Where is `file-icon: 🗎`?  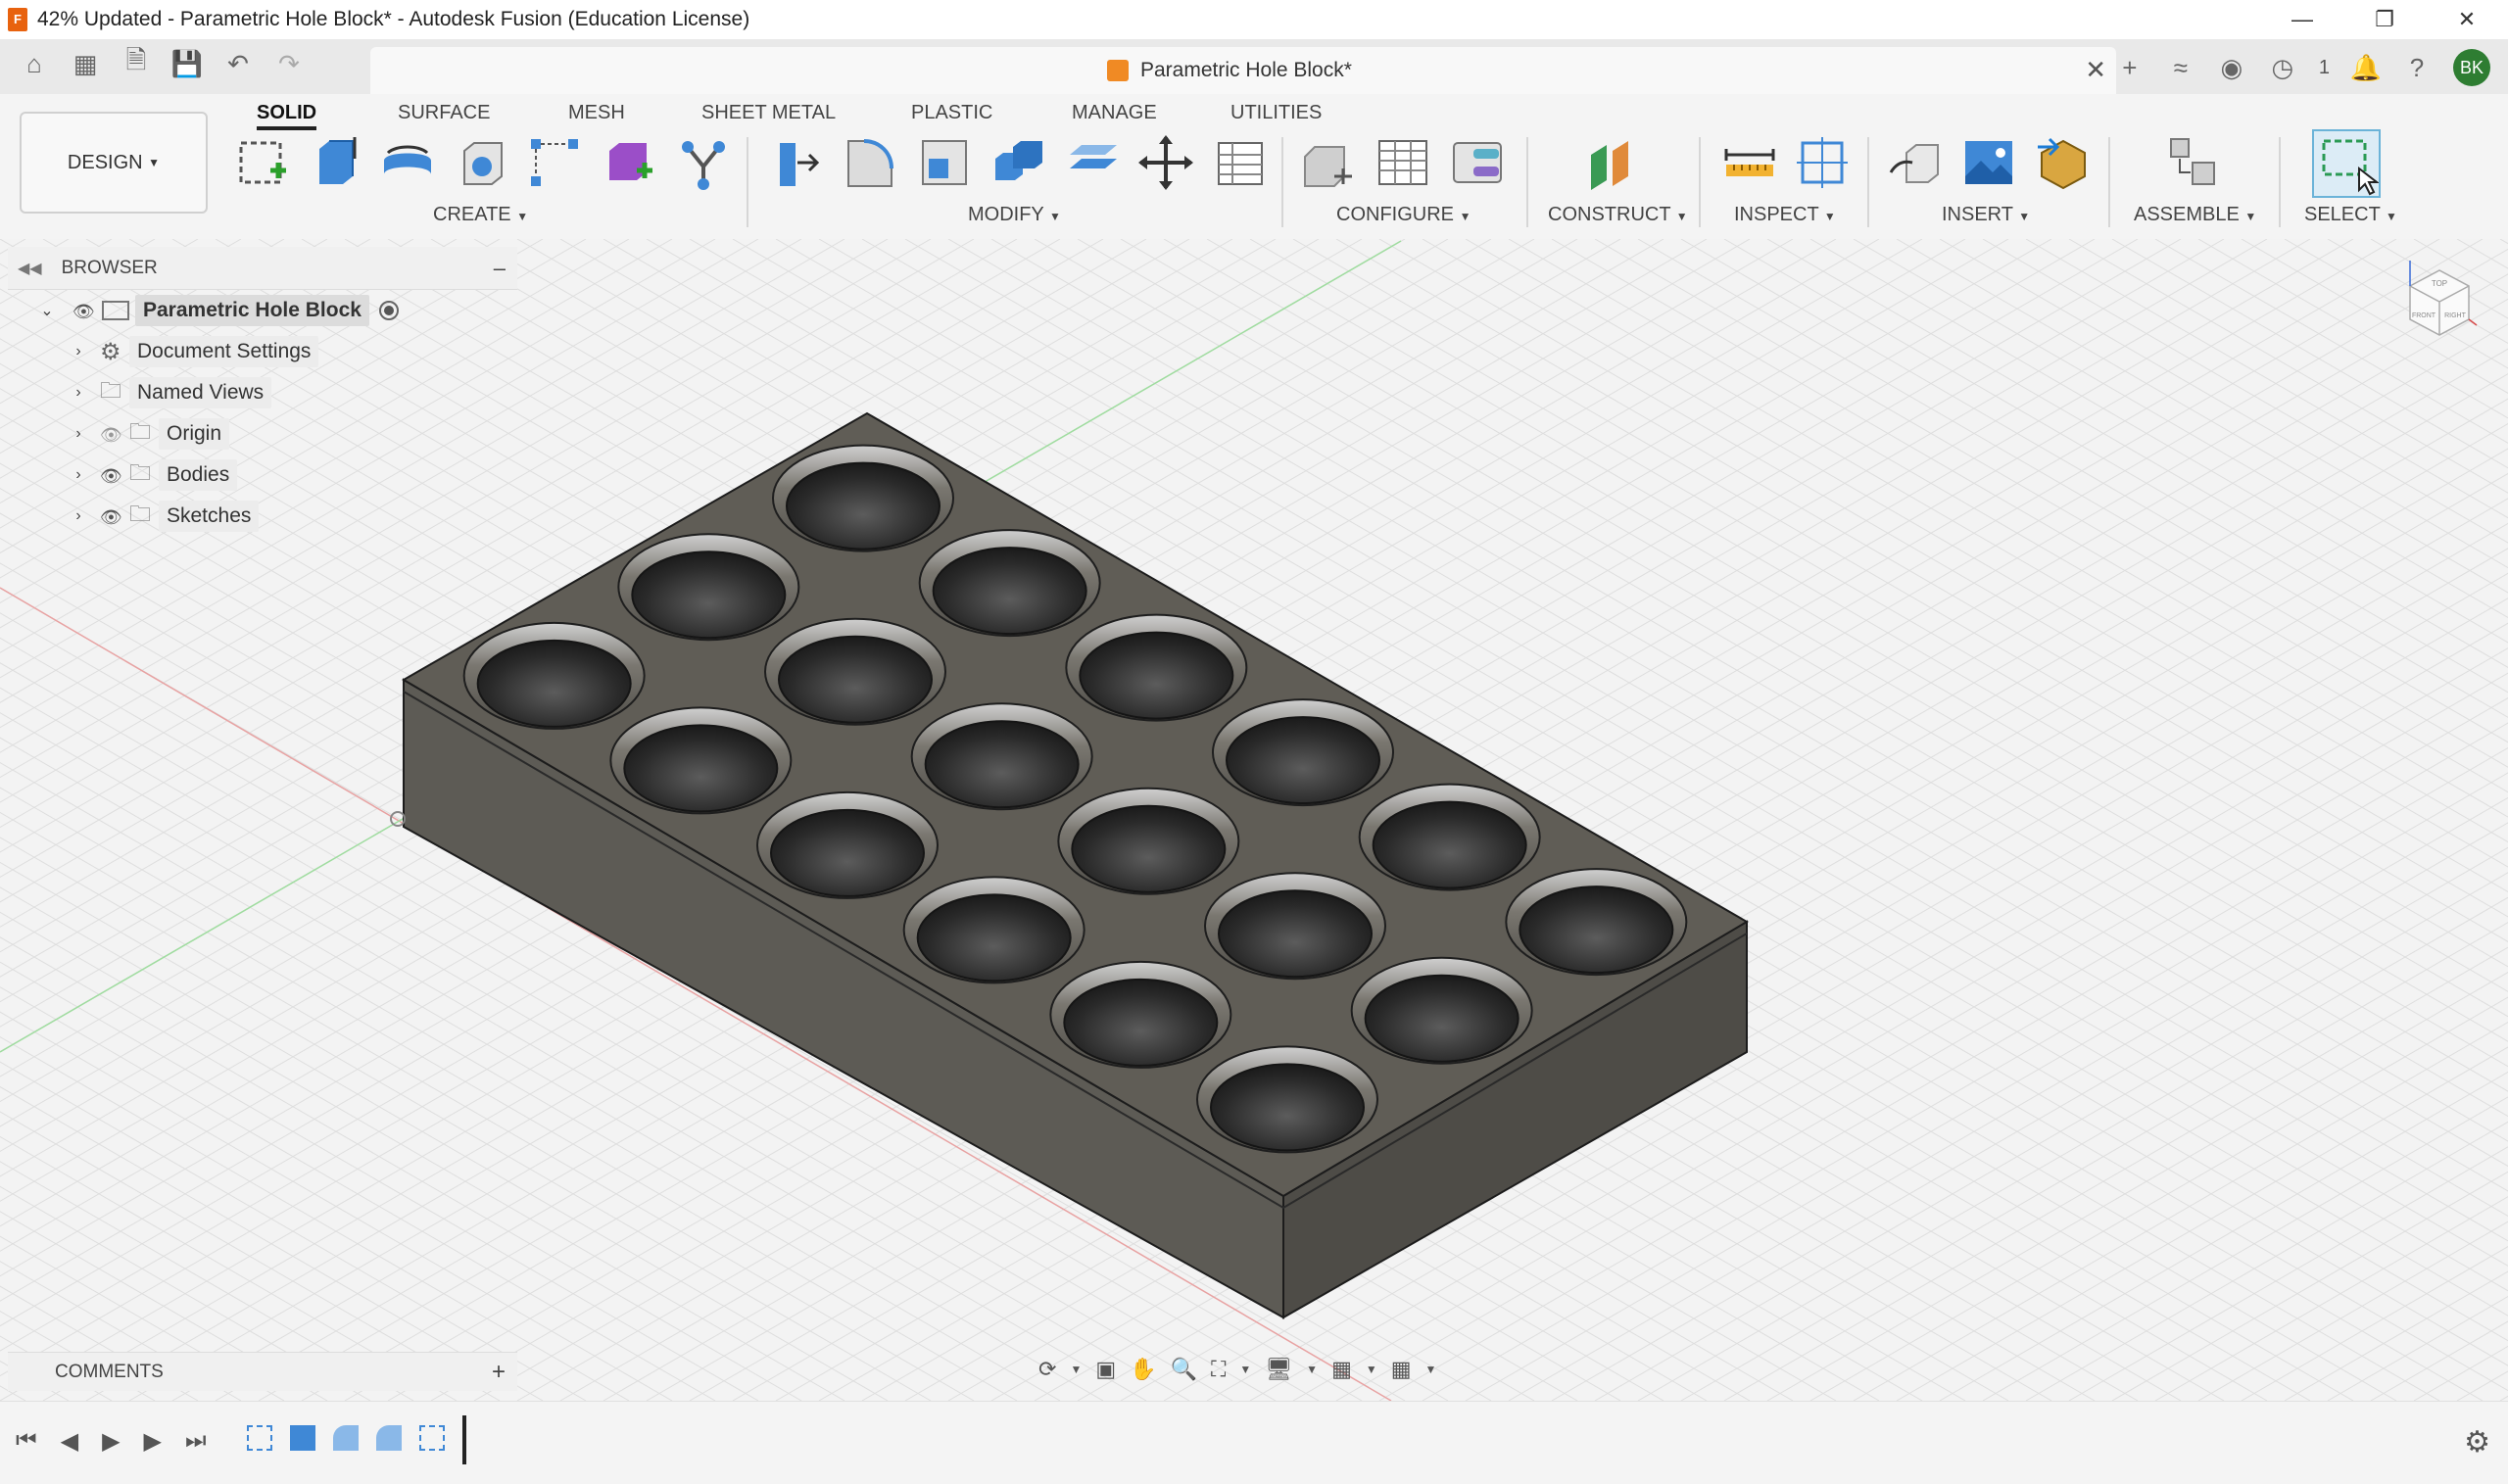 file-icon: 🗎 is located at coordinates (136, 61).